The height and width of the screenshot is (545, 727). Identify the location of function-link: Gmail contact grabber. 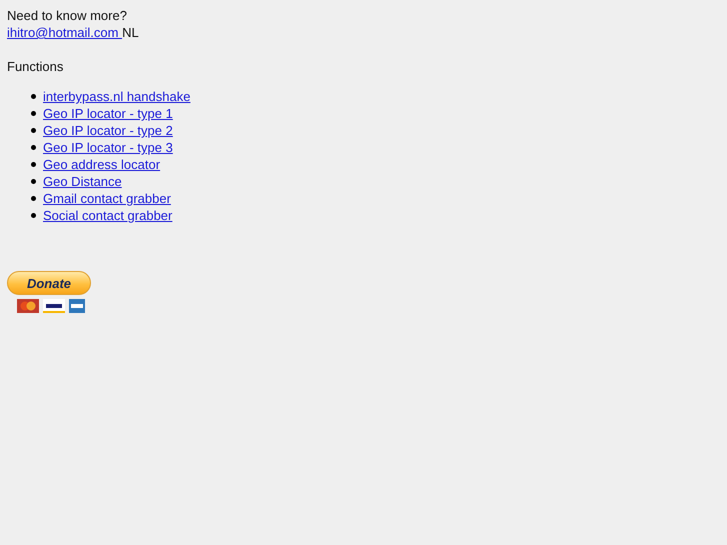
(107, 198).